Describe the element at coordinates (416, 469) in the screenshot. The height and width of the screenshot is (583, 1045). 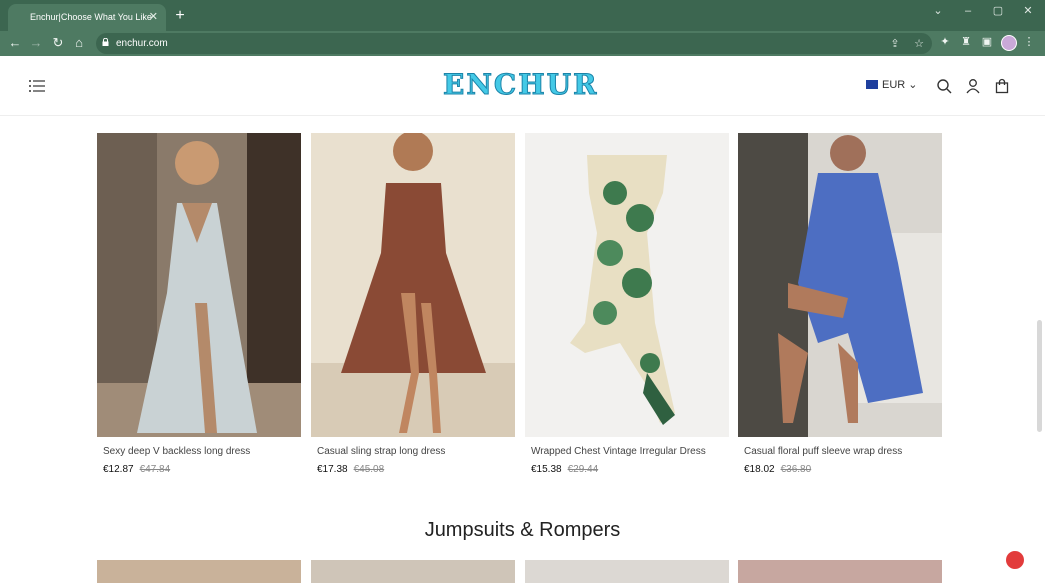
I see `product-prices: €17.38 €45.08` at that location.